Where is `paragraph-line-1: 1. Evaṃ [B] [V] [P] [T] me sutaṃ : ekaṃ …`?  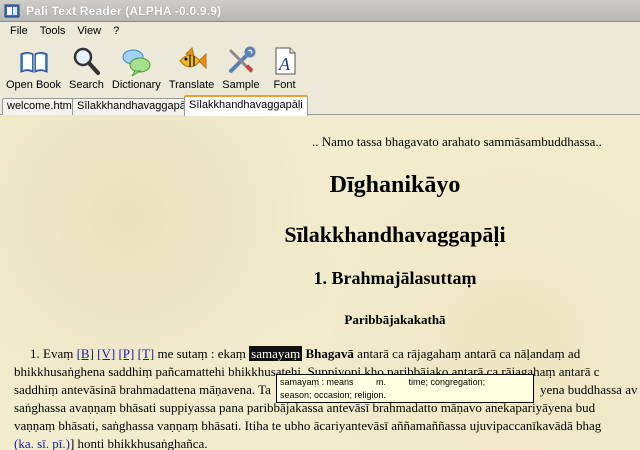 paragraph-line-1: 1. Evaṃ [B] [V] [P] [T] me sutaṃ : ekaṃ … is located at coordinates (305, 354).